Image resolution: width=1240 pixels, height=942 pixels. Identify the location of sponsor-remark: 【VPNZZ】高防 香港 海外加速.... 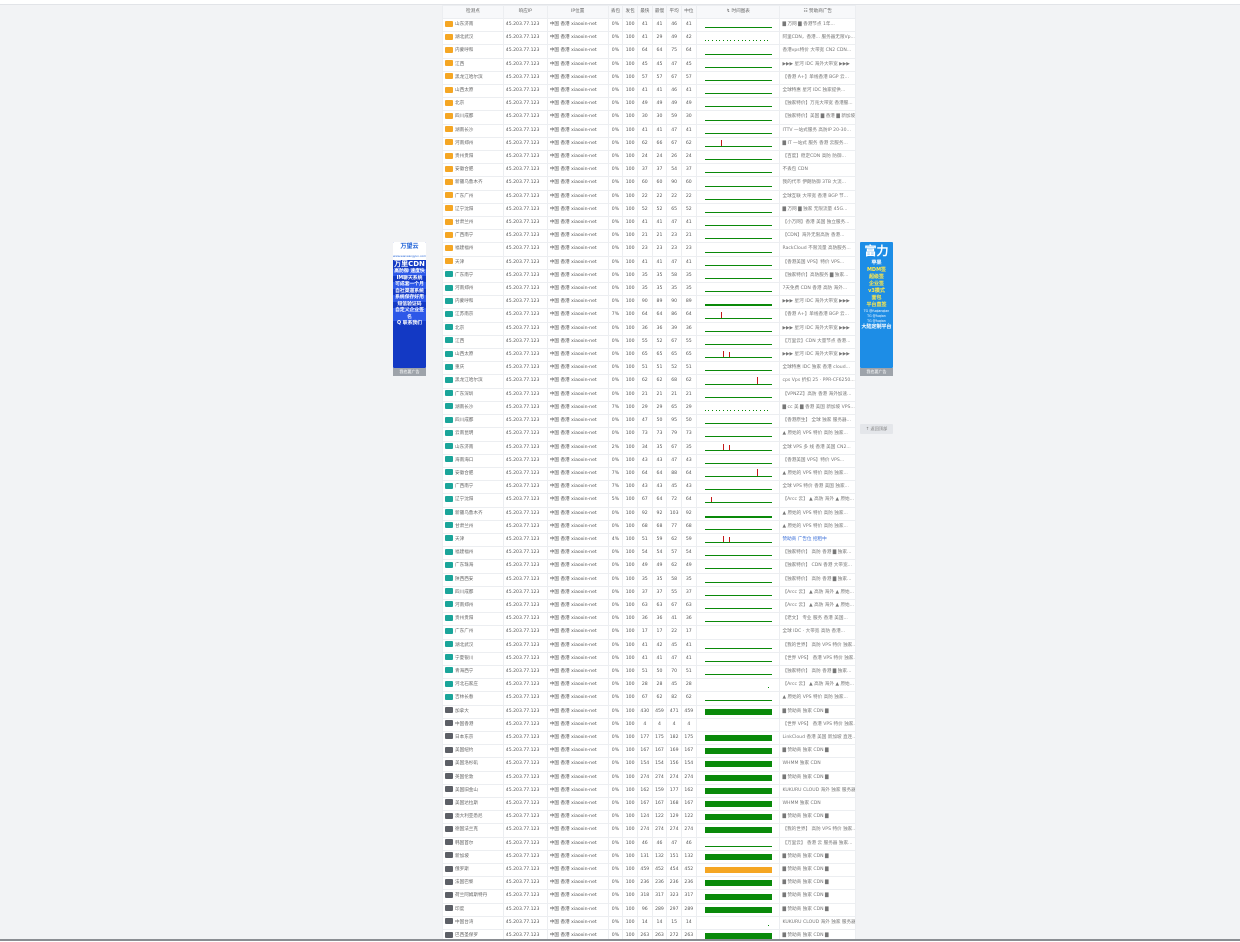
(817, 394).